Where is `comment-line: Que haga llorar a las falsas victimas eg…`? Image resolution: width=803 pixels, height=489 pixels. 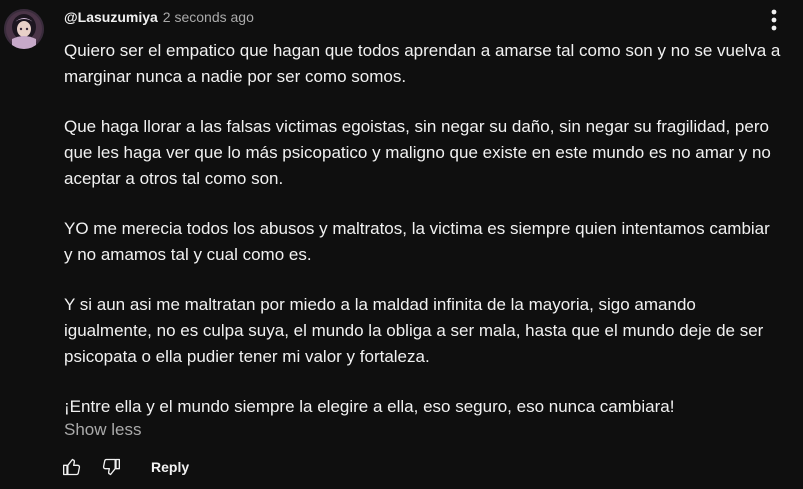
comment-line: Que haga llorar a las falsas victimas eg… is located at coordinates (416, 126).